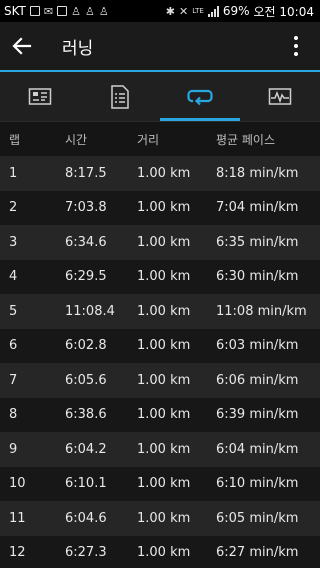 This screenshot has width=320, height=568. What do you see at coordinates (17, 553) in the screenshot?
I see `lap-number: 12` at bounding box center [17, 553].